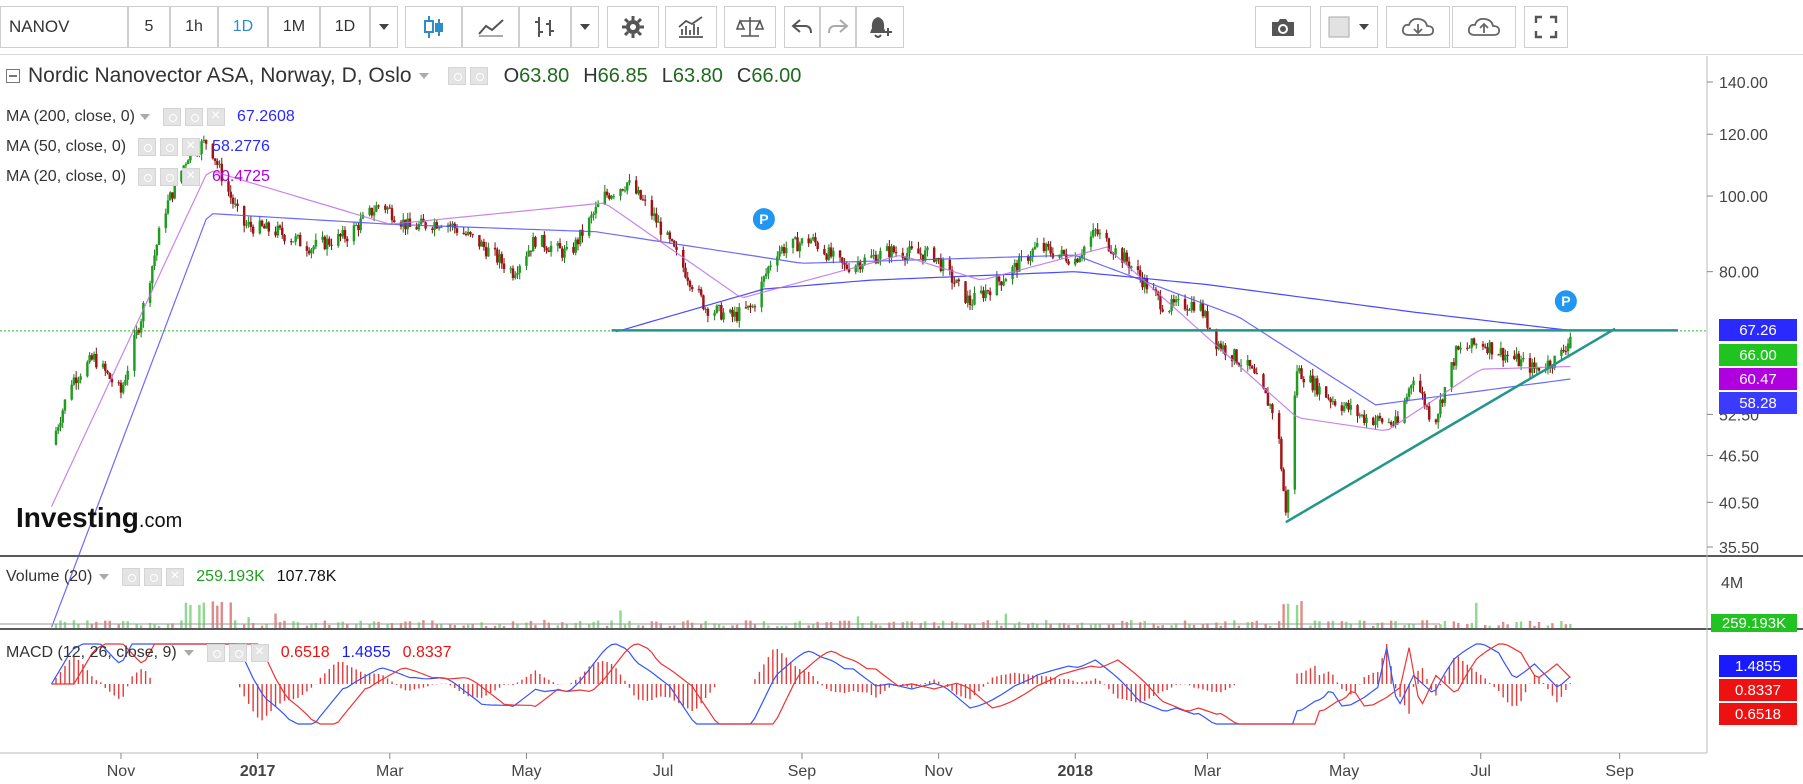  What do you see at coordinates (1758, 403) in the screenshot?
I see `price-tag-ma50: 58.28` at bounding box center [1758, 403].